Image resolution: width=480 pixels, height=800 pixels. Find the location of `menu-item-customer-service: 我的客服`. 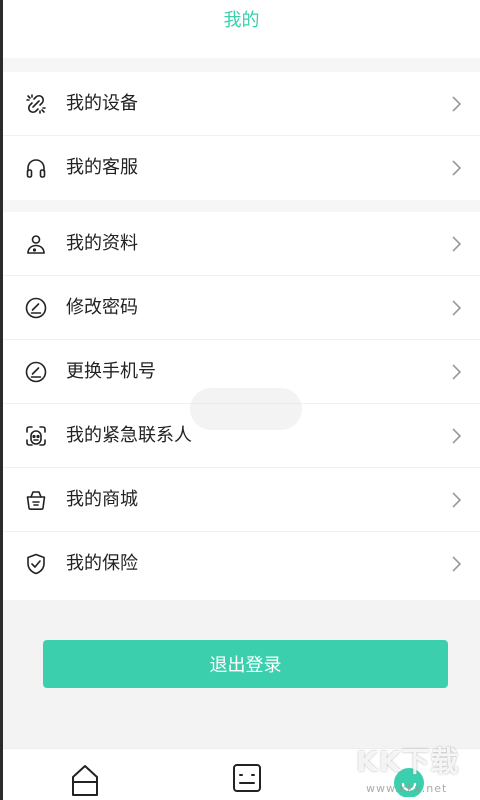

menu-item-customer-service: 我的客服 is located at coordinates (241, 168).